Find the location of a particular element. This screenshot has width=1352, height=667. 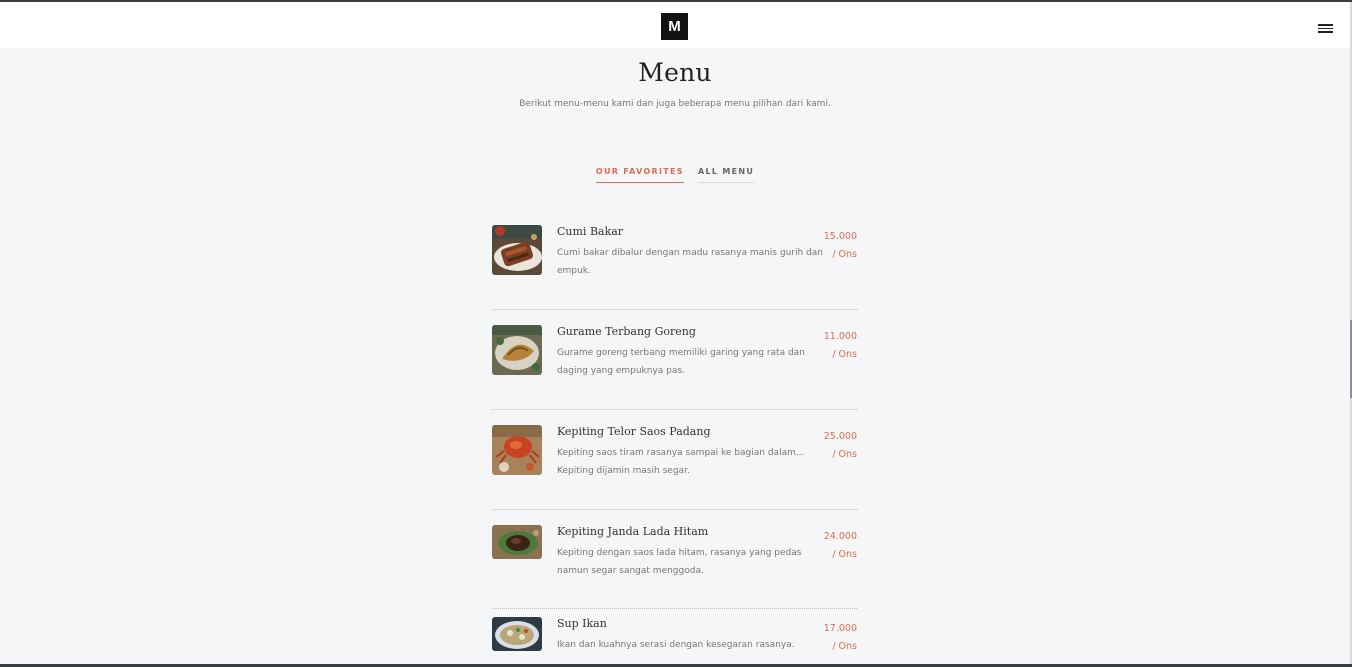

price-value: 24.000 is located at coordinates (840, 536).